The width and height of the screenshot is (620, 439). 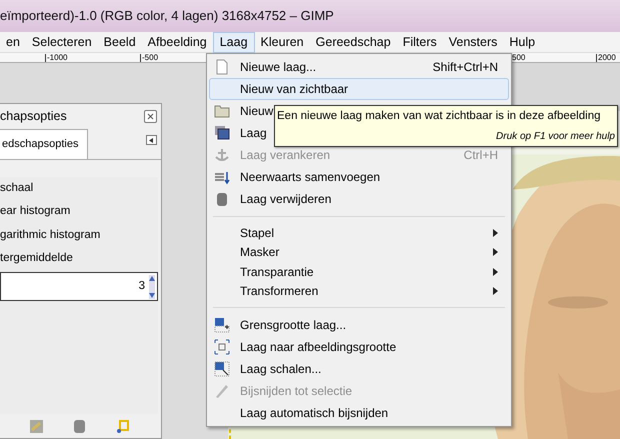 I want to click on tooltip-hint: Druk op F1 voor meer hulp, so click(x=555, y=137).